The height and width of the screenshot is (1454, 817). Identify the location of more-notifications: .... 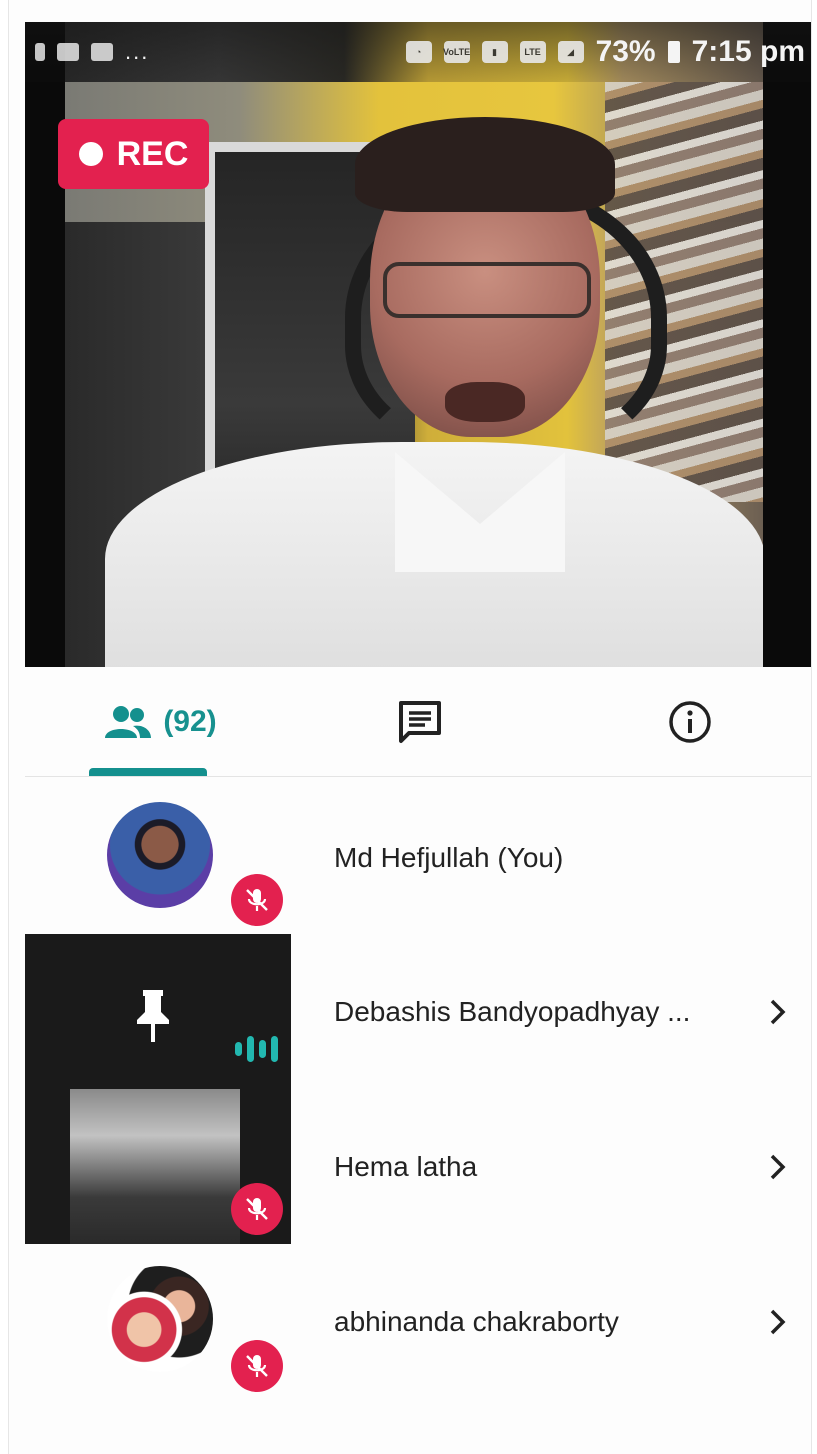
(137, 51).